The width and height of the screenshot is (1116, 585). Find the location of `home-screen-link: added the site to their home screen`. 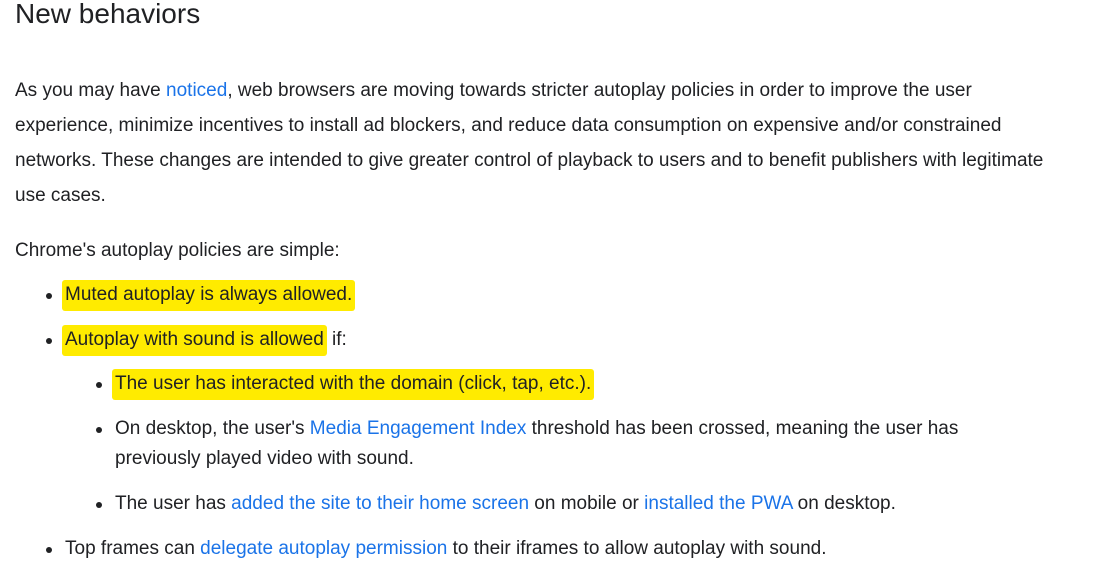

home-screen-link: added the site to their home screen is located at coordinates (380, 503).